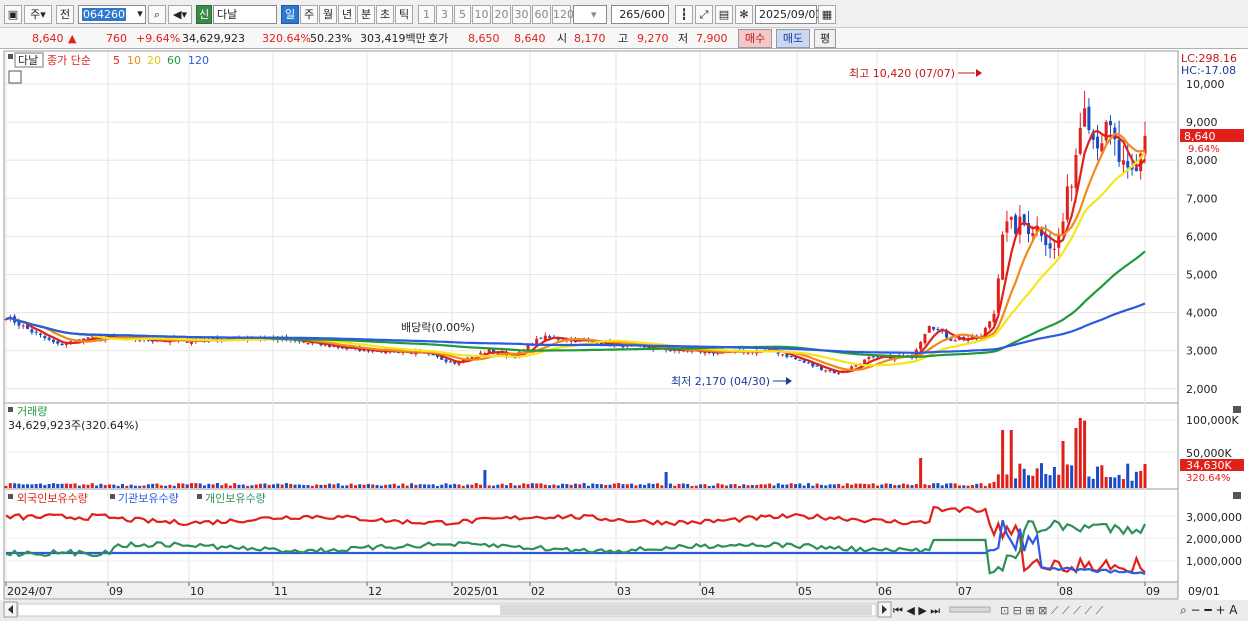  Describe the element at coordinates (686, 610) in the screenshot. I see `scrollbar-thumb` at that location.